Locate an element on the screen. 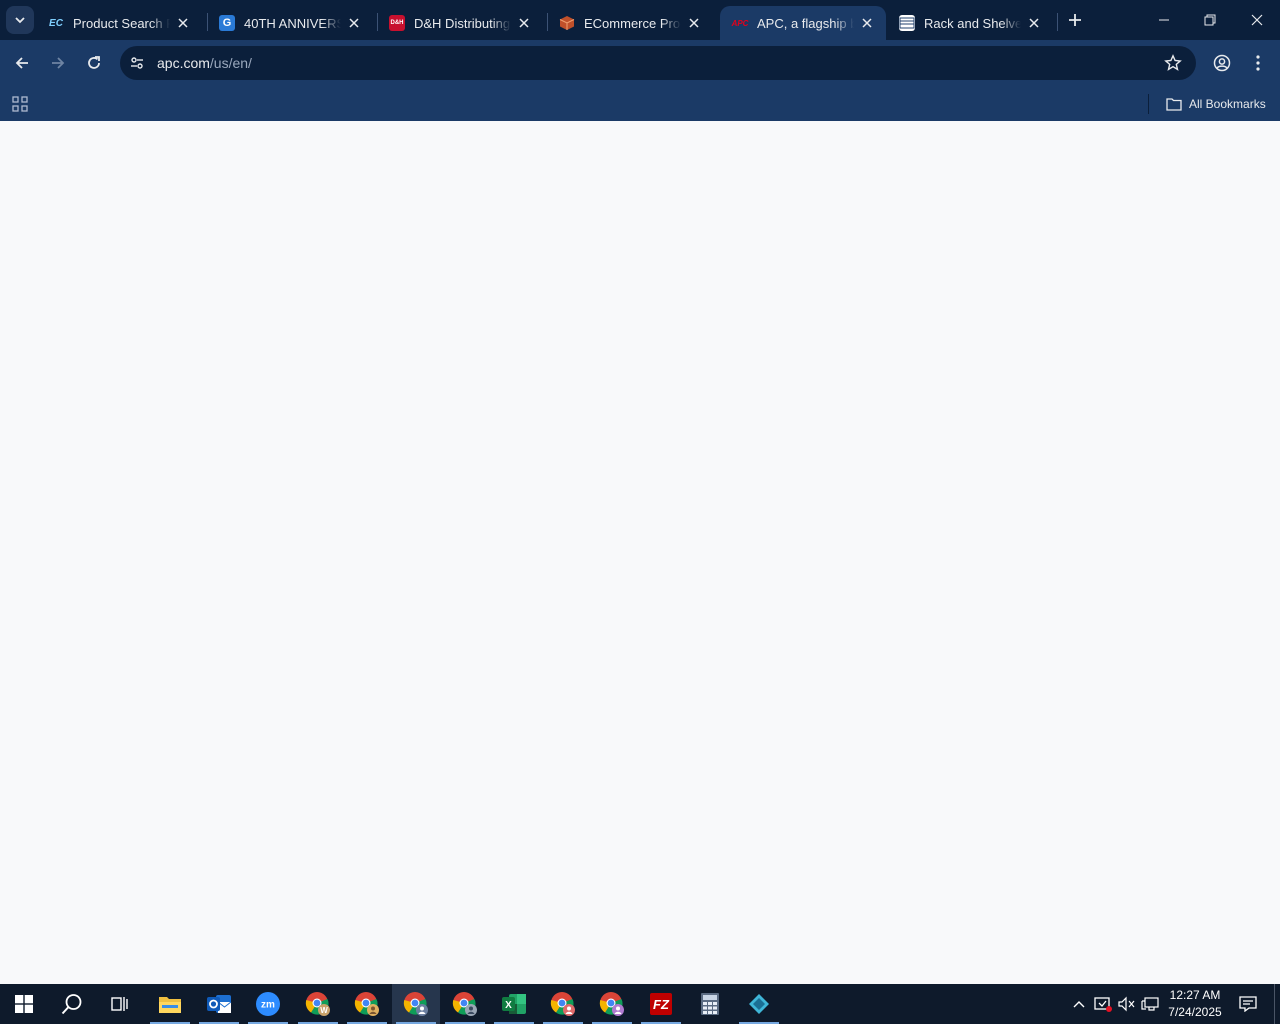 The image size is (1280, 1024). tab-rack-and-shelves: Rack and Shelves | is located at coordinates (970, 23).